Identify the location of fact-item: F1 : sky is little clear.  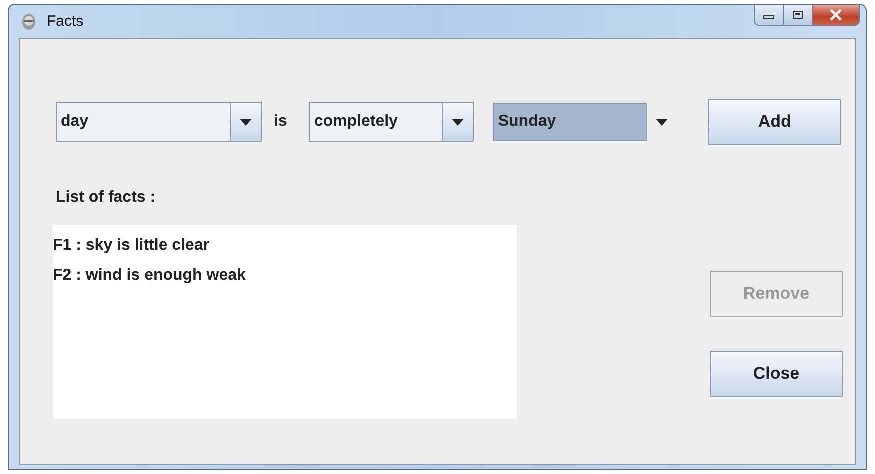
(131, 246).